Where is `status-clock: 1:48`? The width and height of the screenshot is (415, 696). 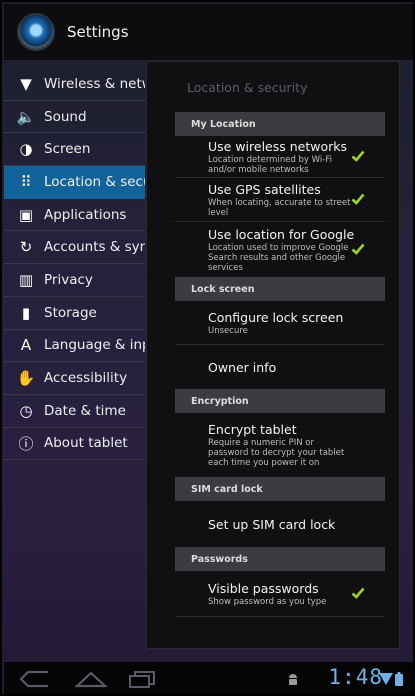
status-clock: 1:48 is located at coordinates (355, 677).